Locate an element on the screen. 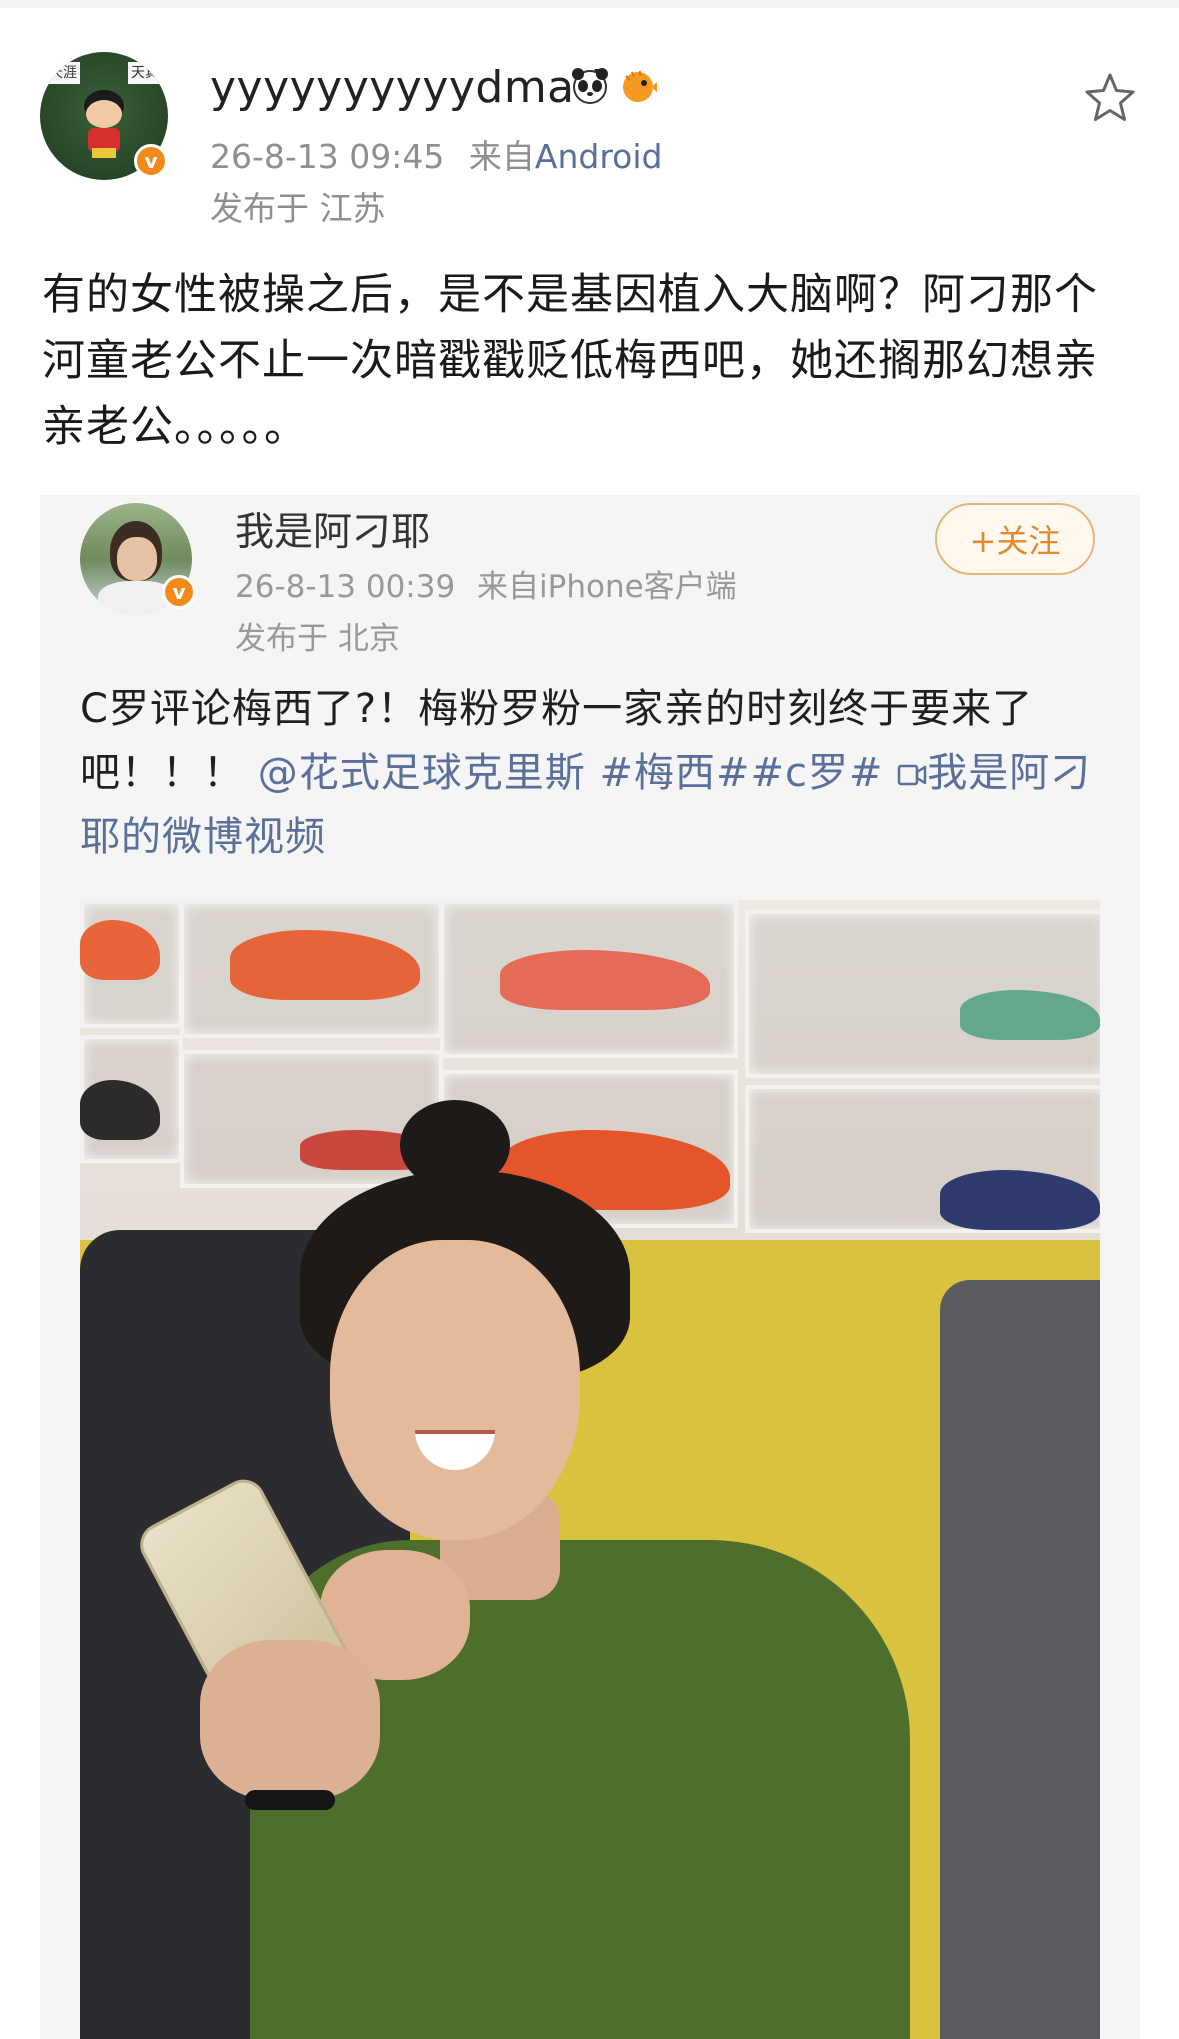 Image resolution: width=1179 pixels, height=2039 pixels. quoted-post-time: 26-8-13 00:39 is located at coordinates (345, 587).